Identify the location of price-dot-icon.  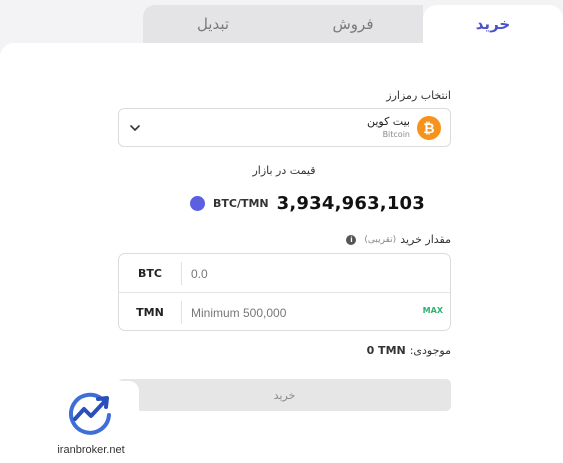
(197, 203).